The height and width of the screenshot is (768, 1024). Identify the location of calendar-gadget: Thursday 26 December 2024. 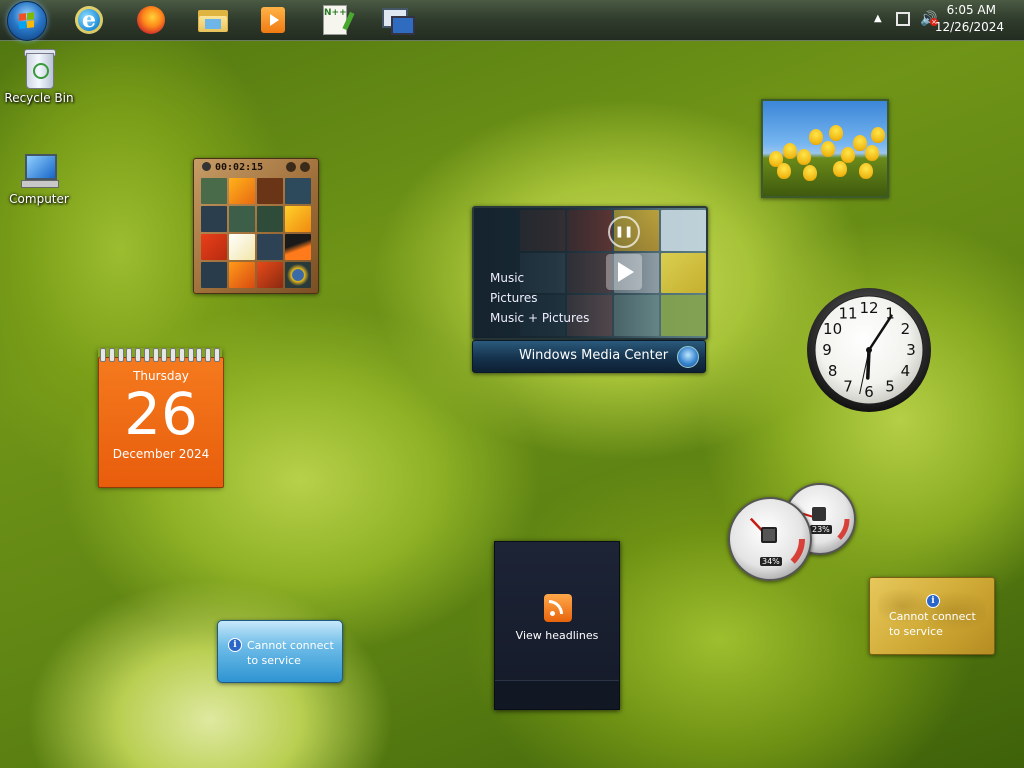
(161, 418).